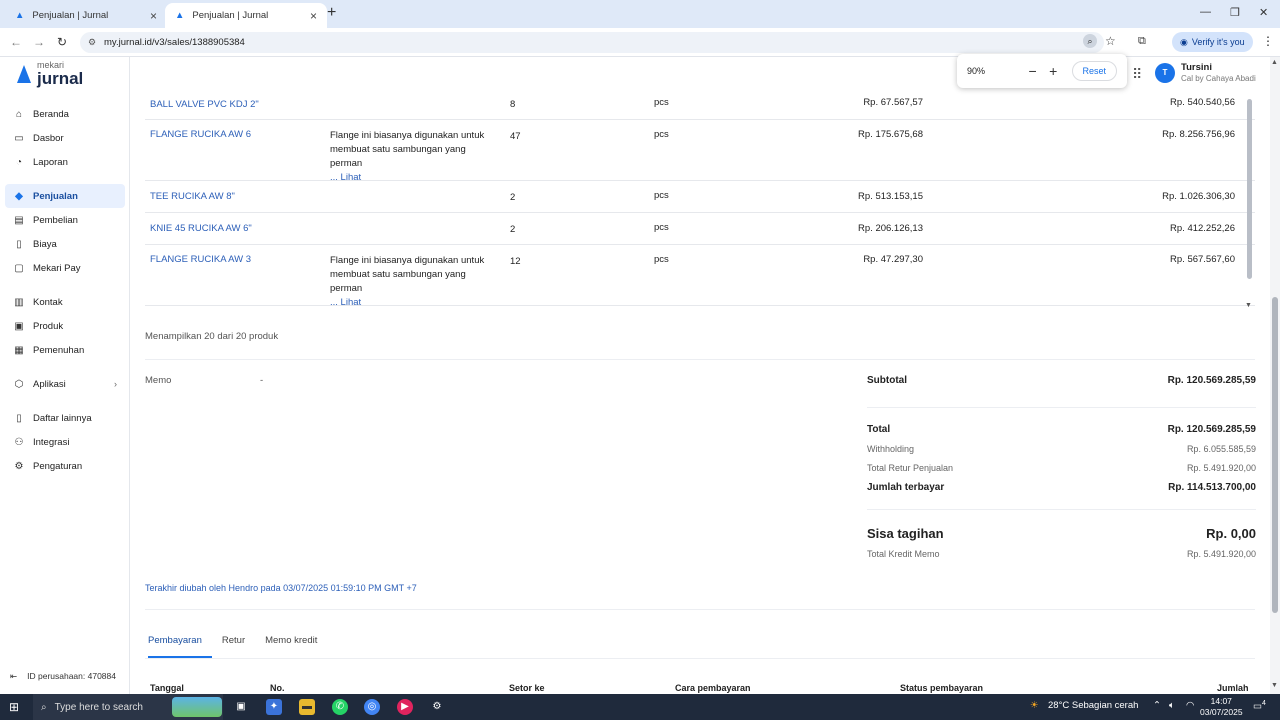  Describe the element at coordinates (204, 104) in the screenshot. I see `product-name-link: BALL VALVE PVC KDJ 2"` at that location.